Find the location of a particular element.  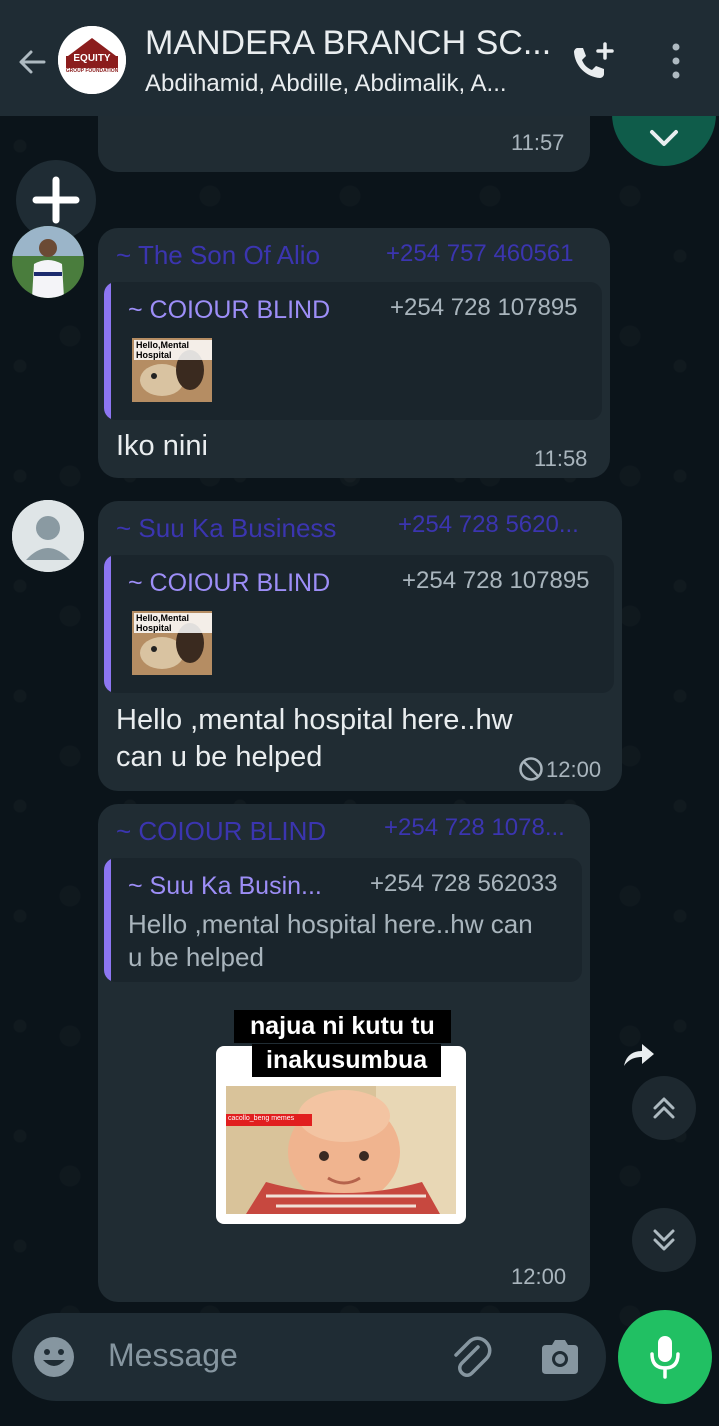

avatar-logo-text: EQUITY is located at coordinates (92, 58).